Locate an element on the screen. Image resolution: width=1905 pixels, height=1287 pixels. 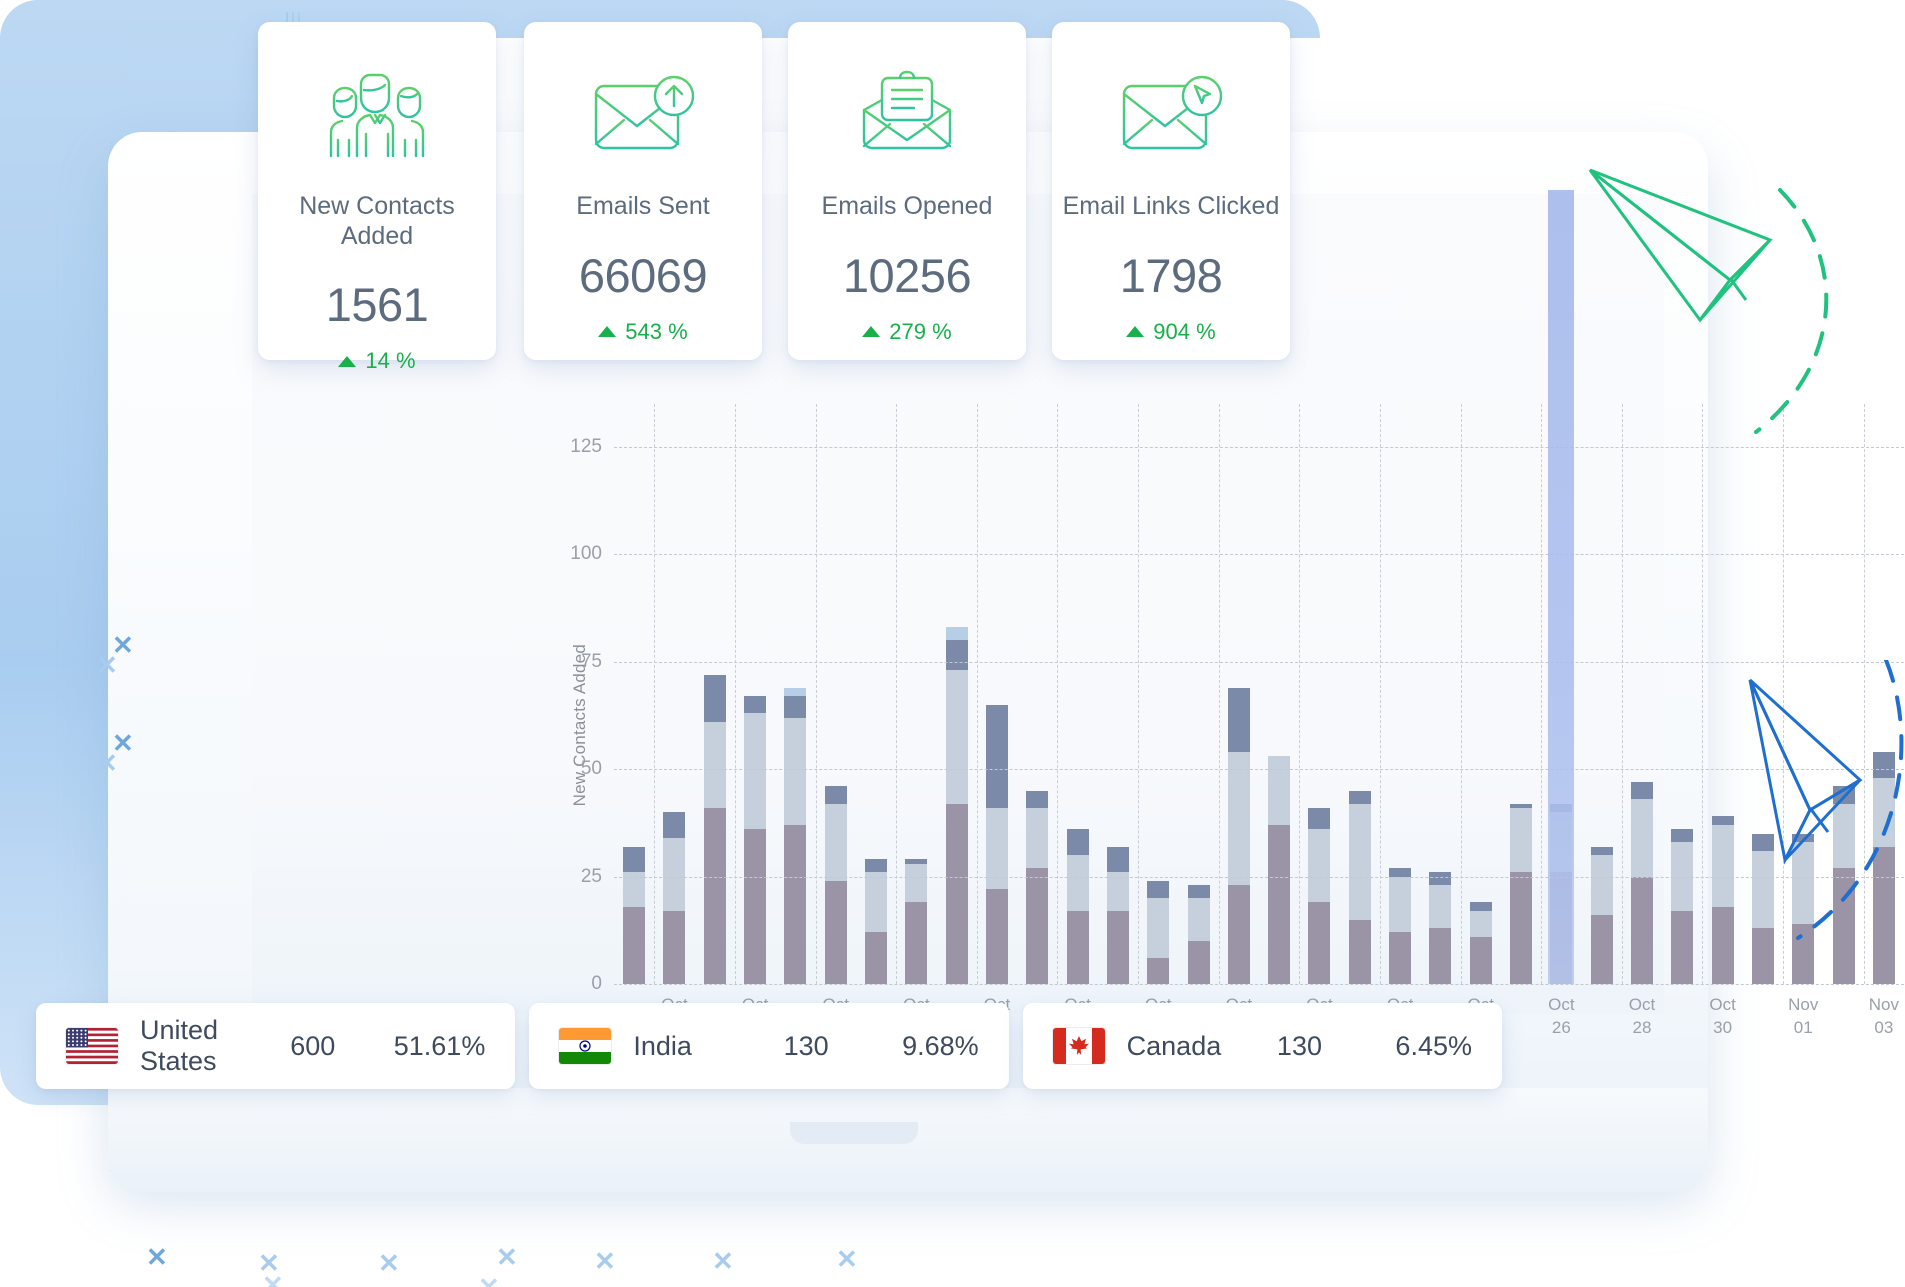
country-card-canada: Canada 130 6.45% is located at coordinates (1262, 1046).